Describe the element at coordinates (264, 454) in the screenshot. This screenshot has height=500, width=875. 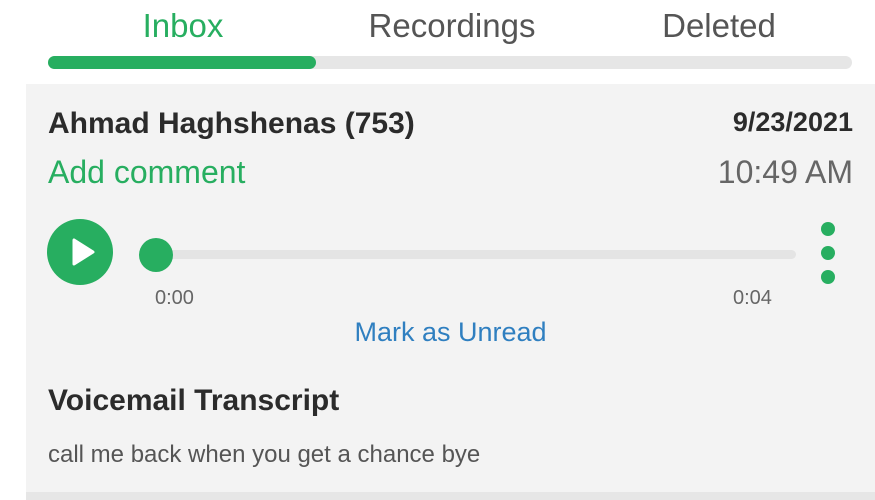
I see `transcript-text: call me back when you get a chance bye` at that location.